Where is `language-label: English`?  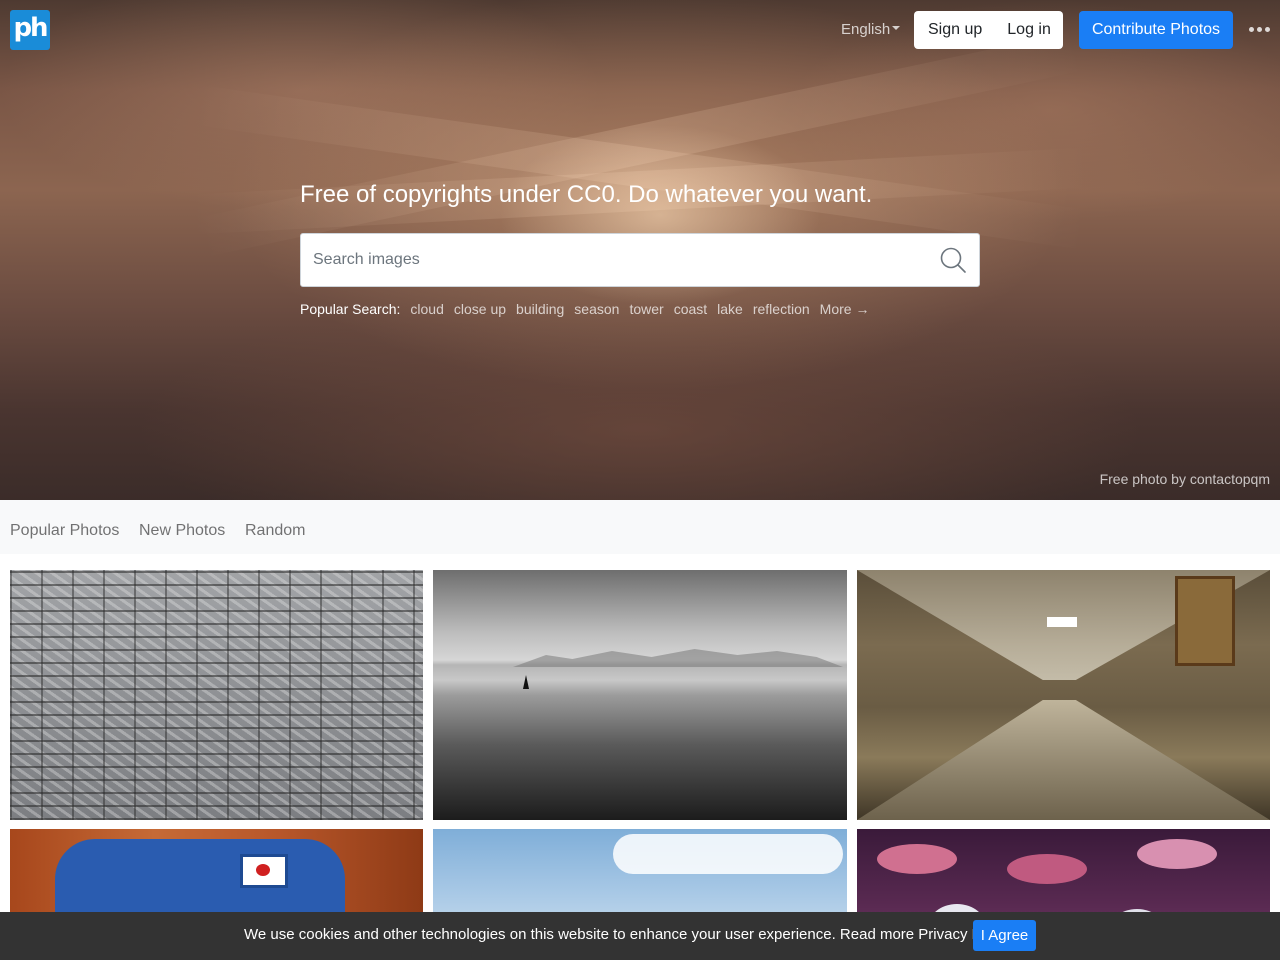
language-label: English is located at coordinates (866, 29).